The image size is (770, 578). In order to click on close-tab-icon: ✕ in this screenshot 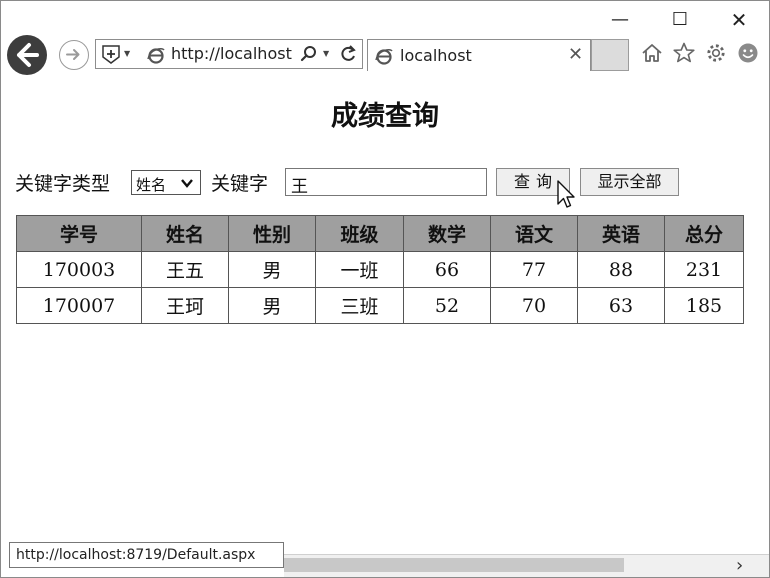, I will do `click(575, 54)`.